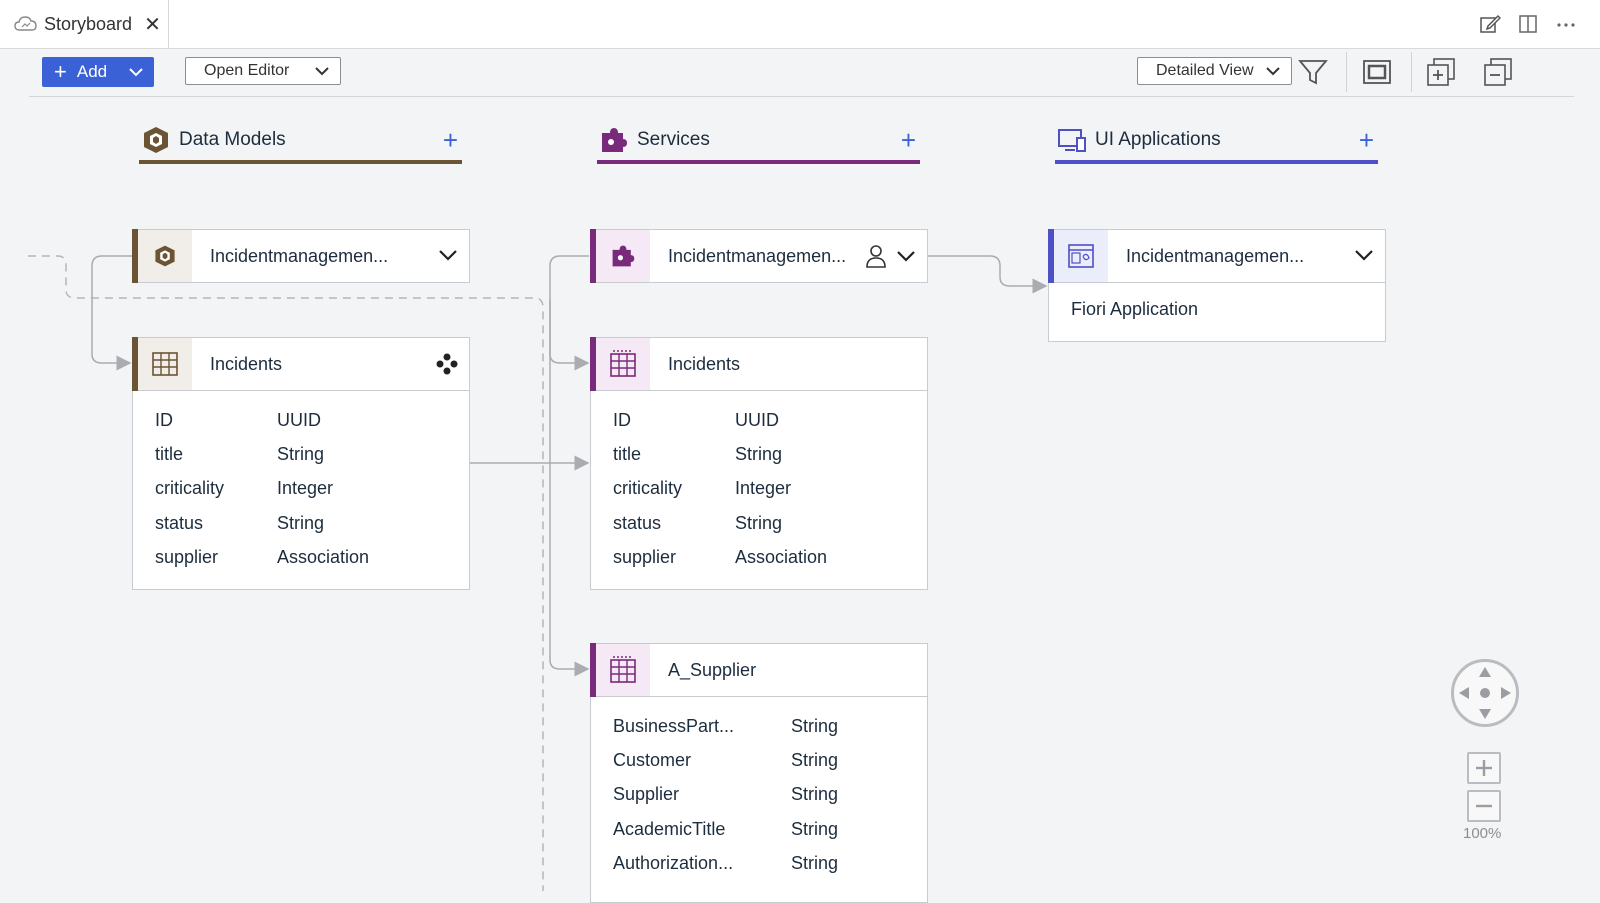 Image resolution: width=1600 pixels, height=903 pixels. What do you see at coordinates (646, 794) in the screenshot?
I see `field-name: Supplier` at bounding box center [646, 794].